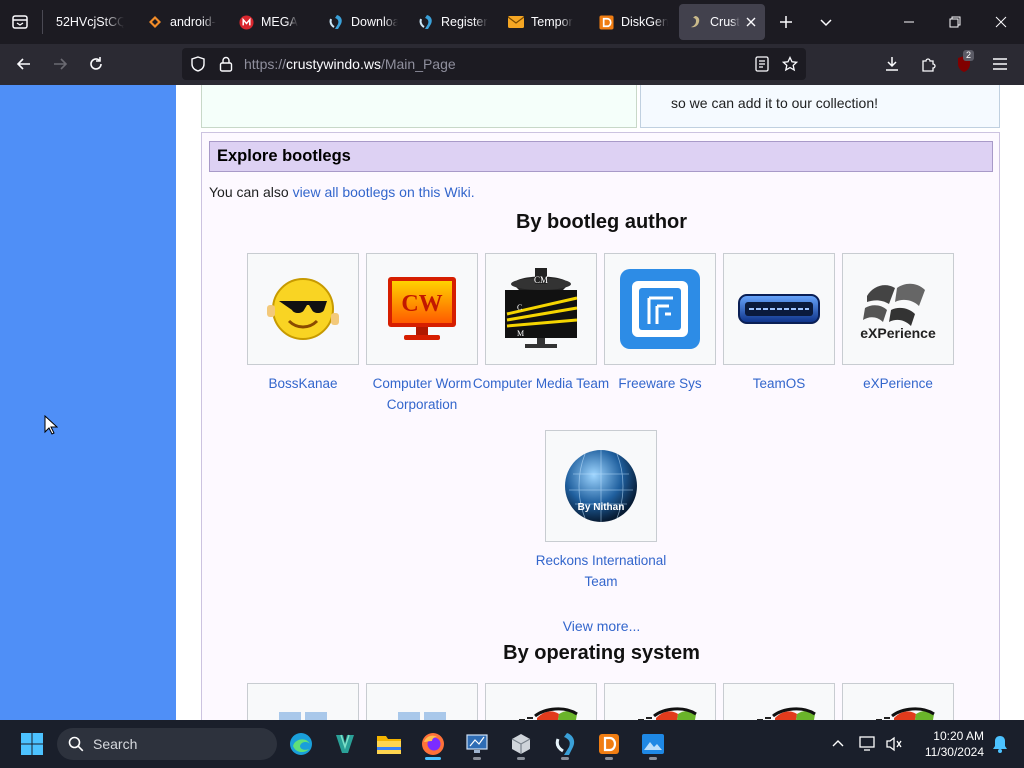 This screenshot has width=1024, height=768. I want to click on tab-downloa: Downloa, so click(363, 22).